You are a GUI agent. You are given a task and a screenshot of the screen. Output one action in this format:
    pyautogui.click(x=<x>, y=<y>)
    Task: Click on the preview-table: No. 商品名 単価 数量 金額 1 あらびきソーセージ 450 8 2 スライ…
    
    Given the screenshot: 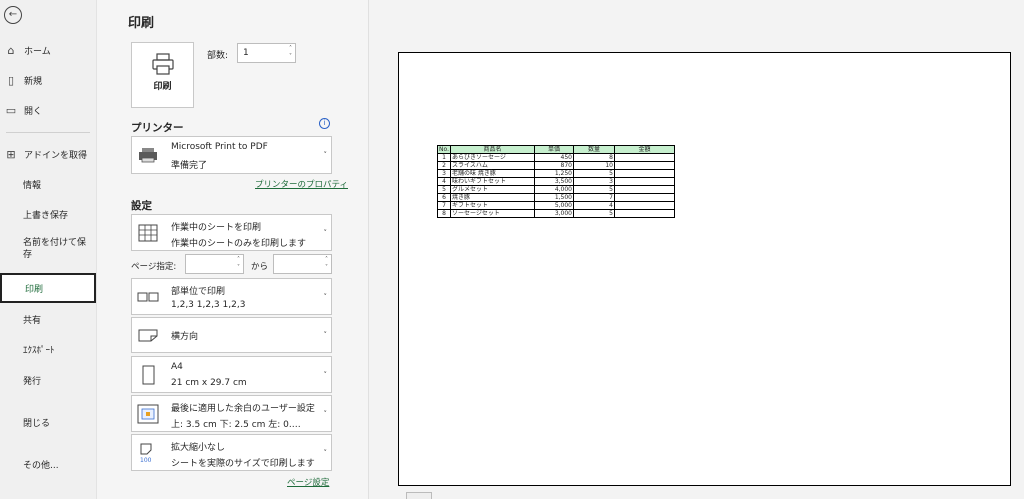 What is the action you would take?
    pyautogui.click(x=556, y=181)
    